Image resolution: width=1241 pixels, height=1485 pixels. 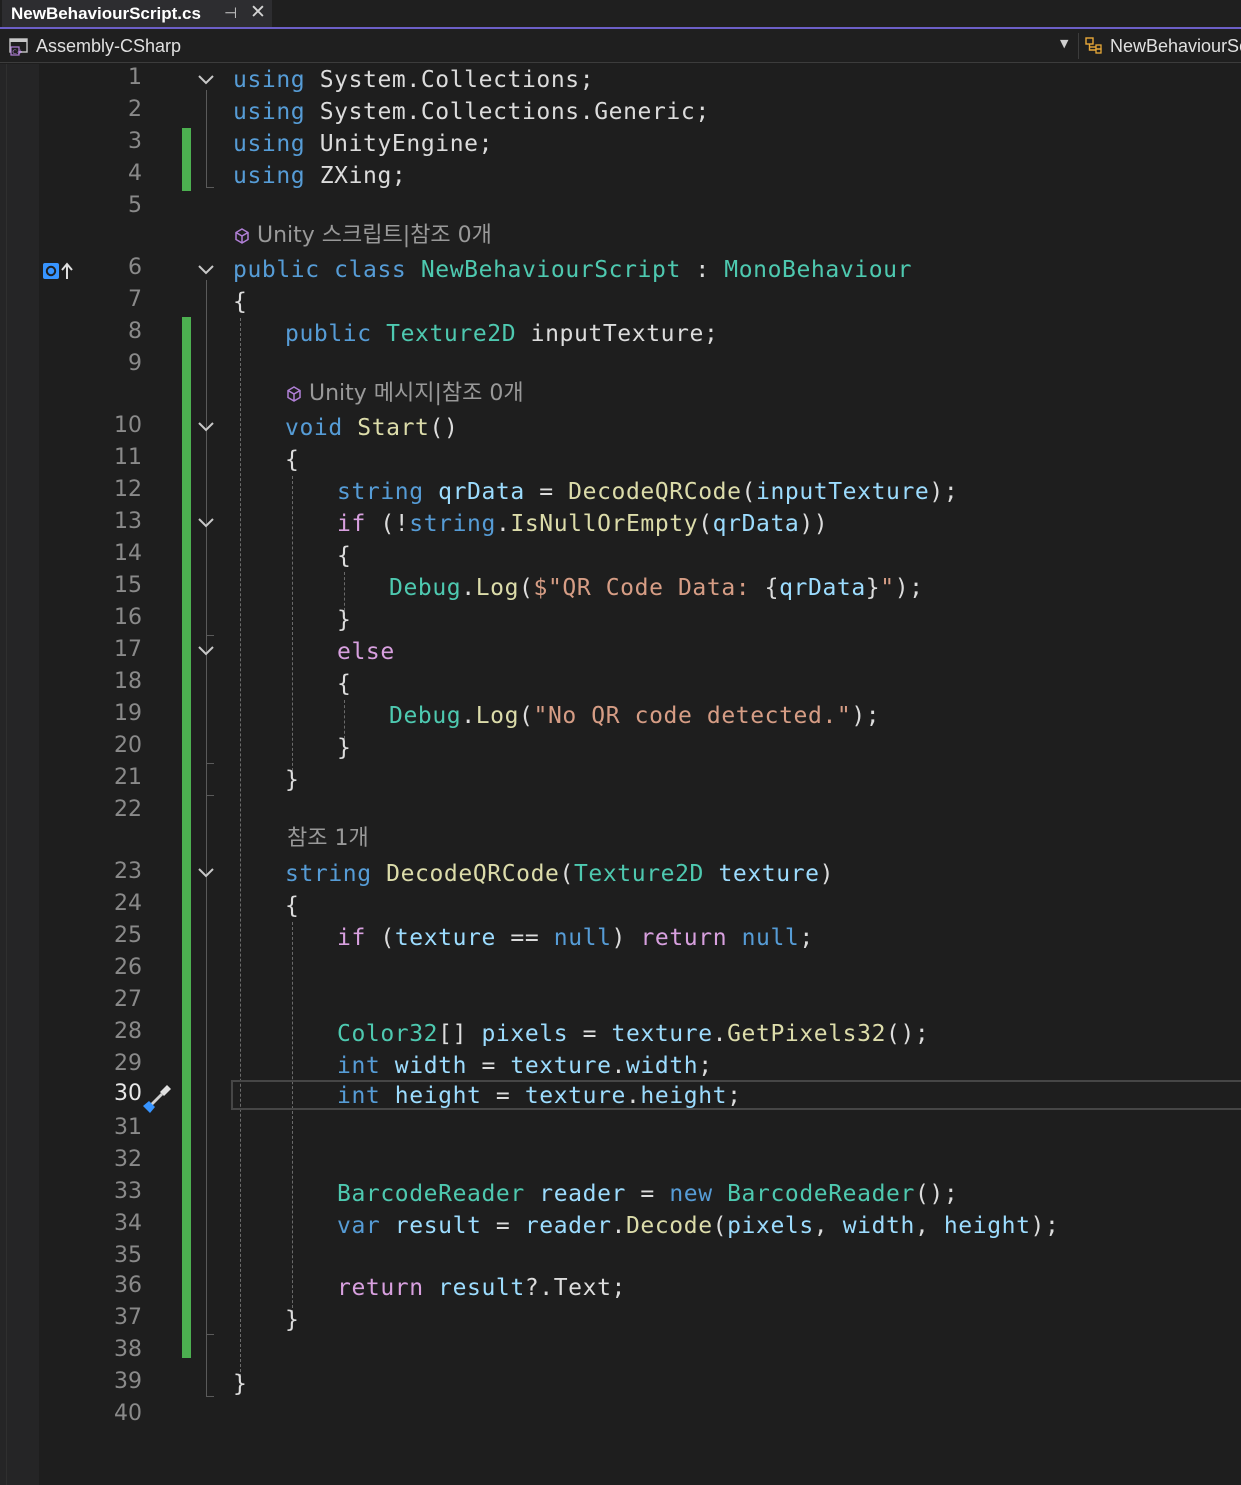 I want to click on code-line-37: }, so click(x=292, y=1320).